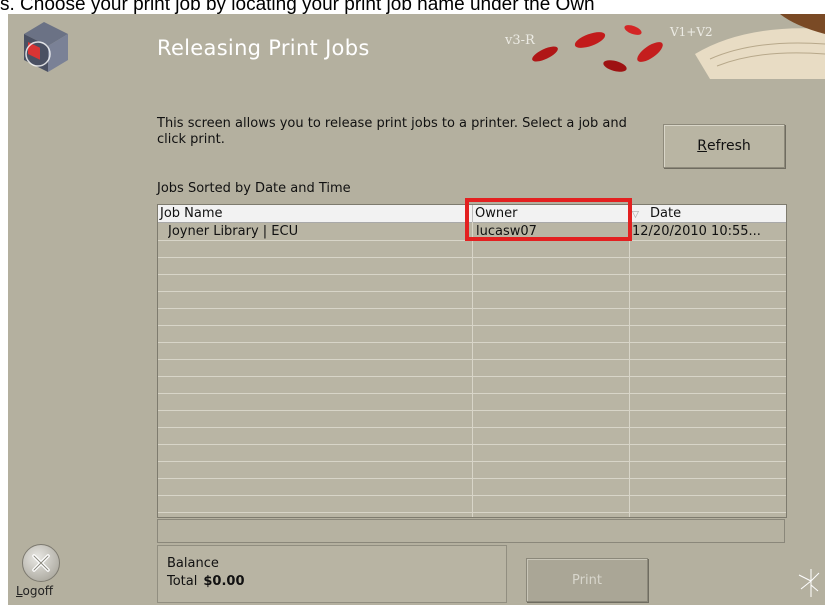  I want to click on svg-text: v3-R, so click(520, 40).